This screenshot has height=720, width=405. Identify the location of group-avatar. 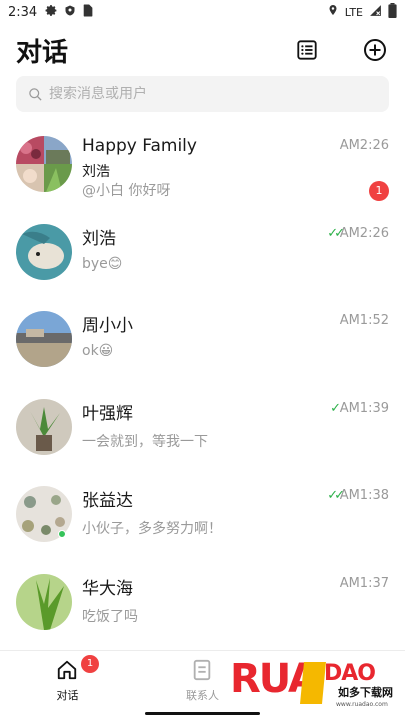
(44, 164).